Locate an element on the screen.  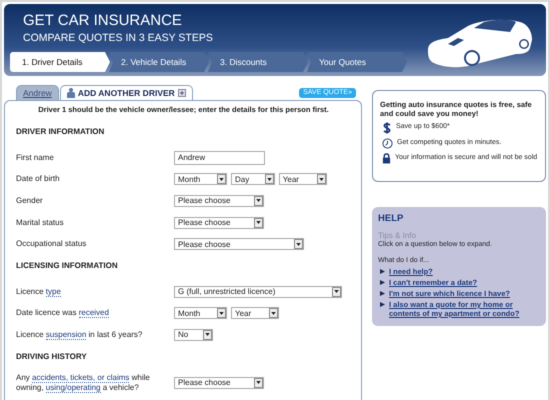
page-title: GET CAR INSURANCE is located at coordinates (103, 20).